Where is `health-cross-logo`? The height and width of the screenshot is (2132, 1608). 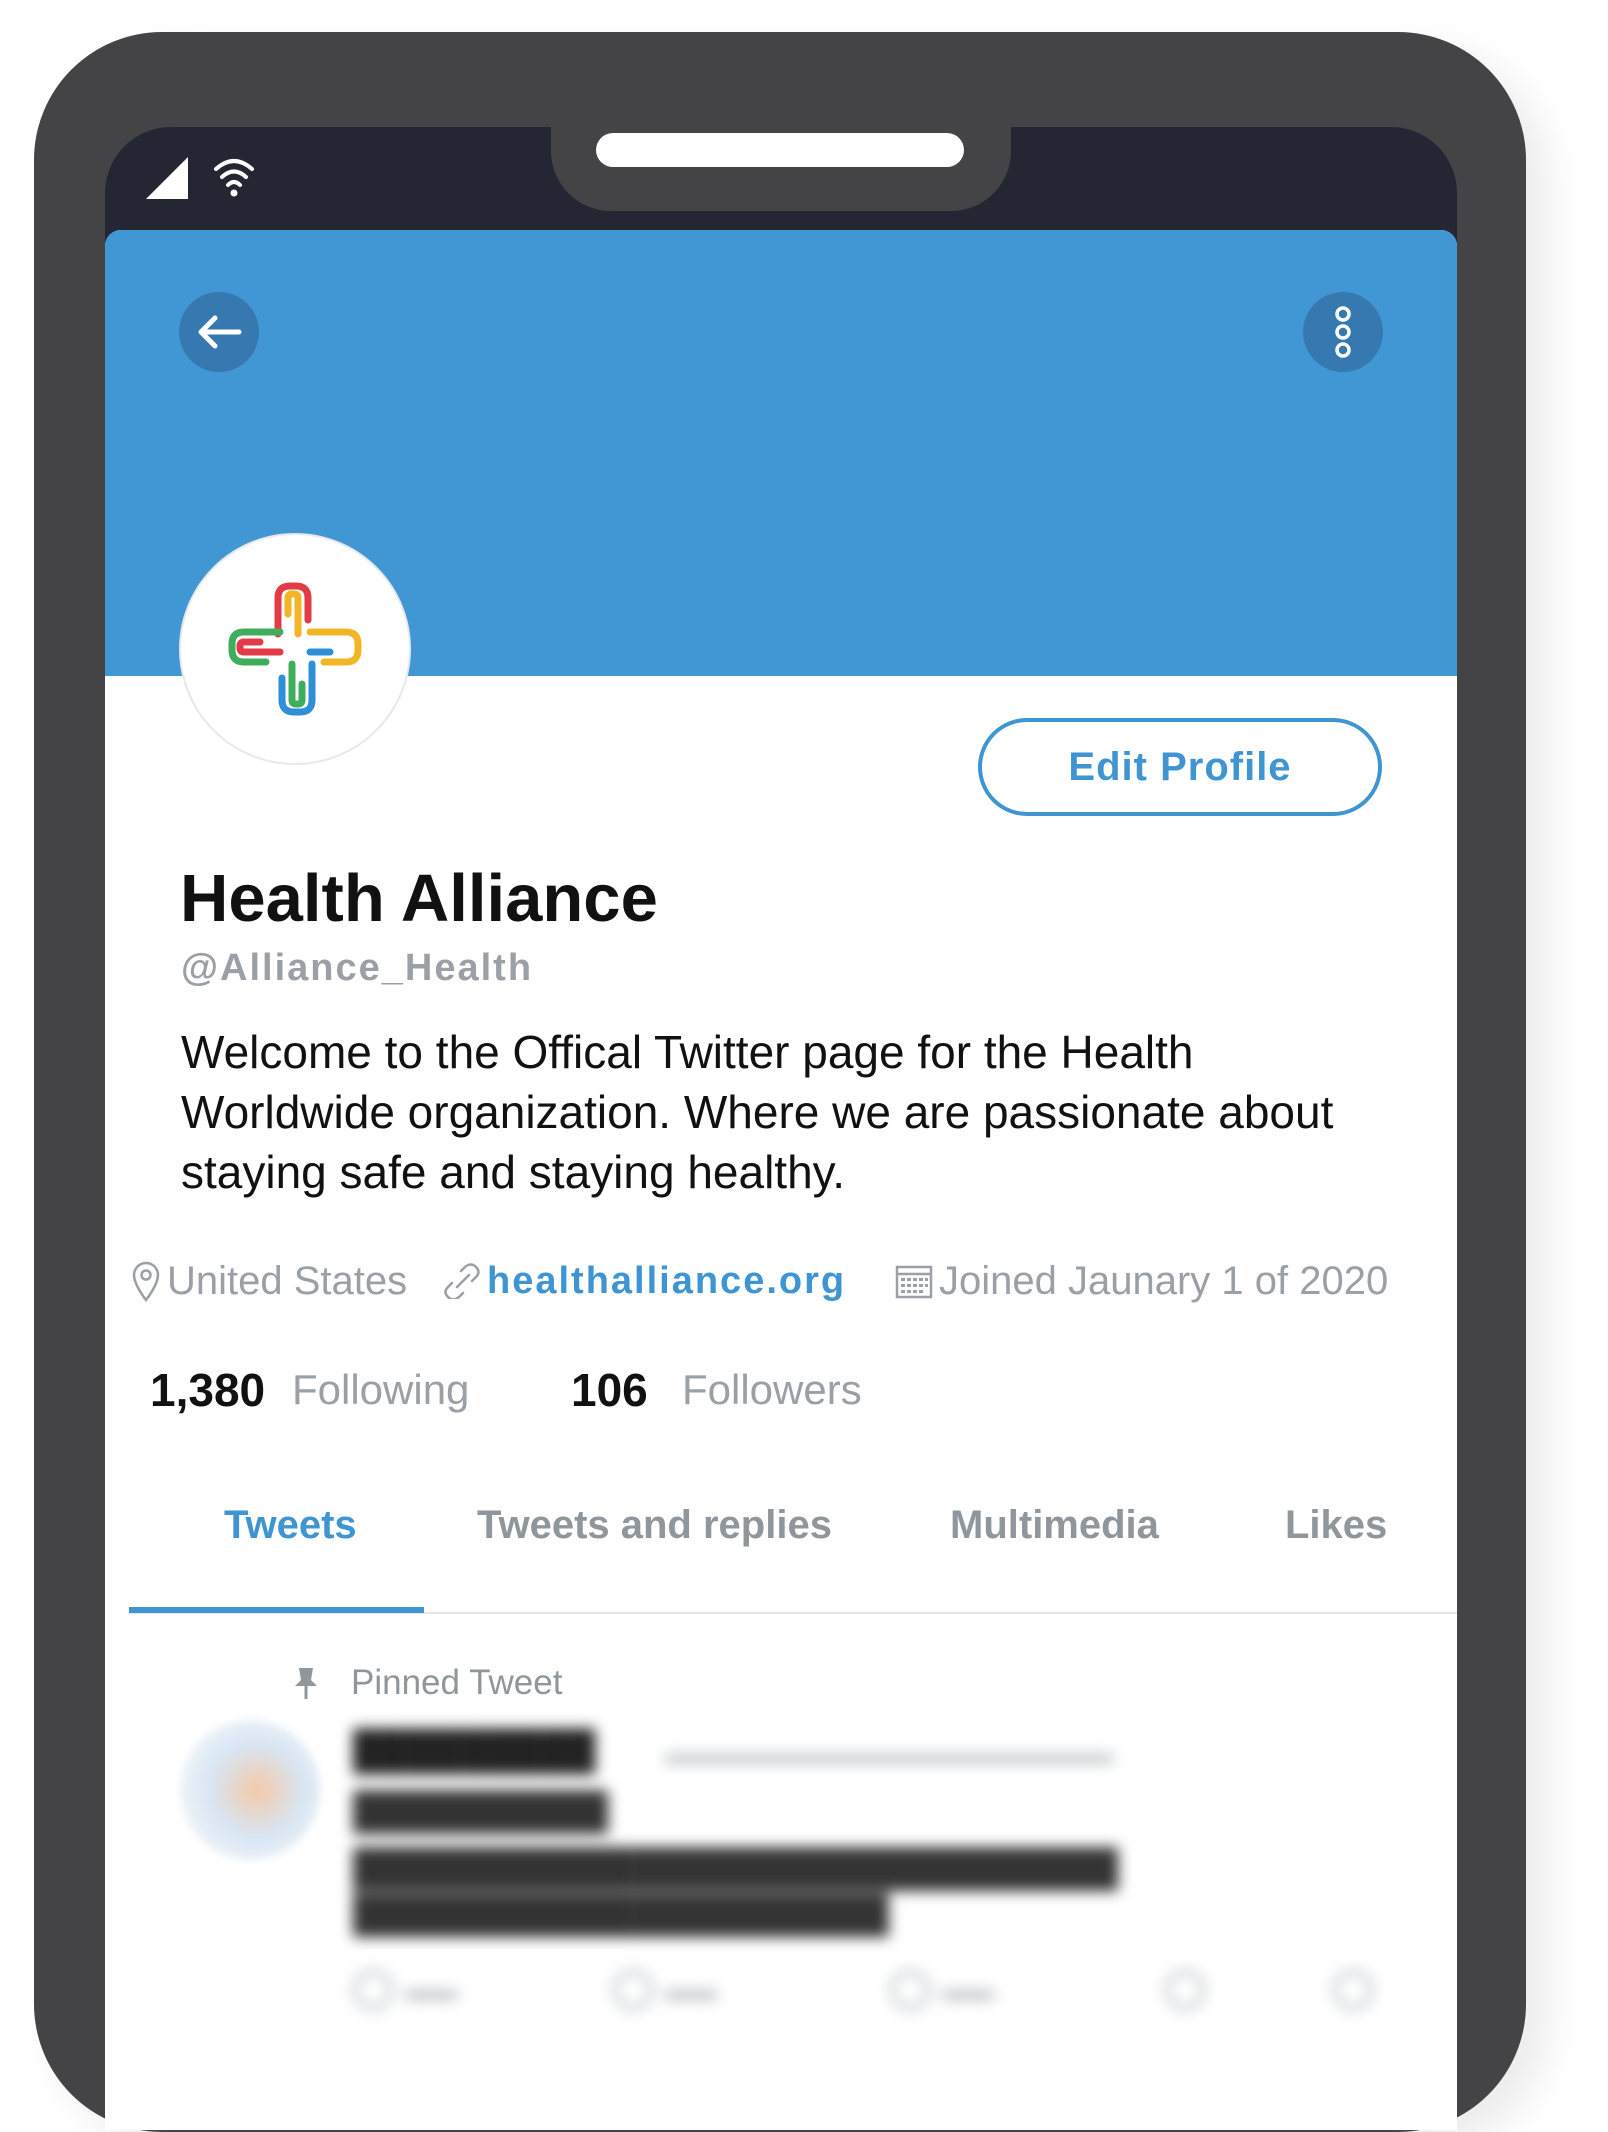 health-cross-logo is located at coordinates (295, 649).